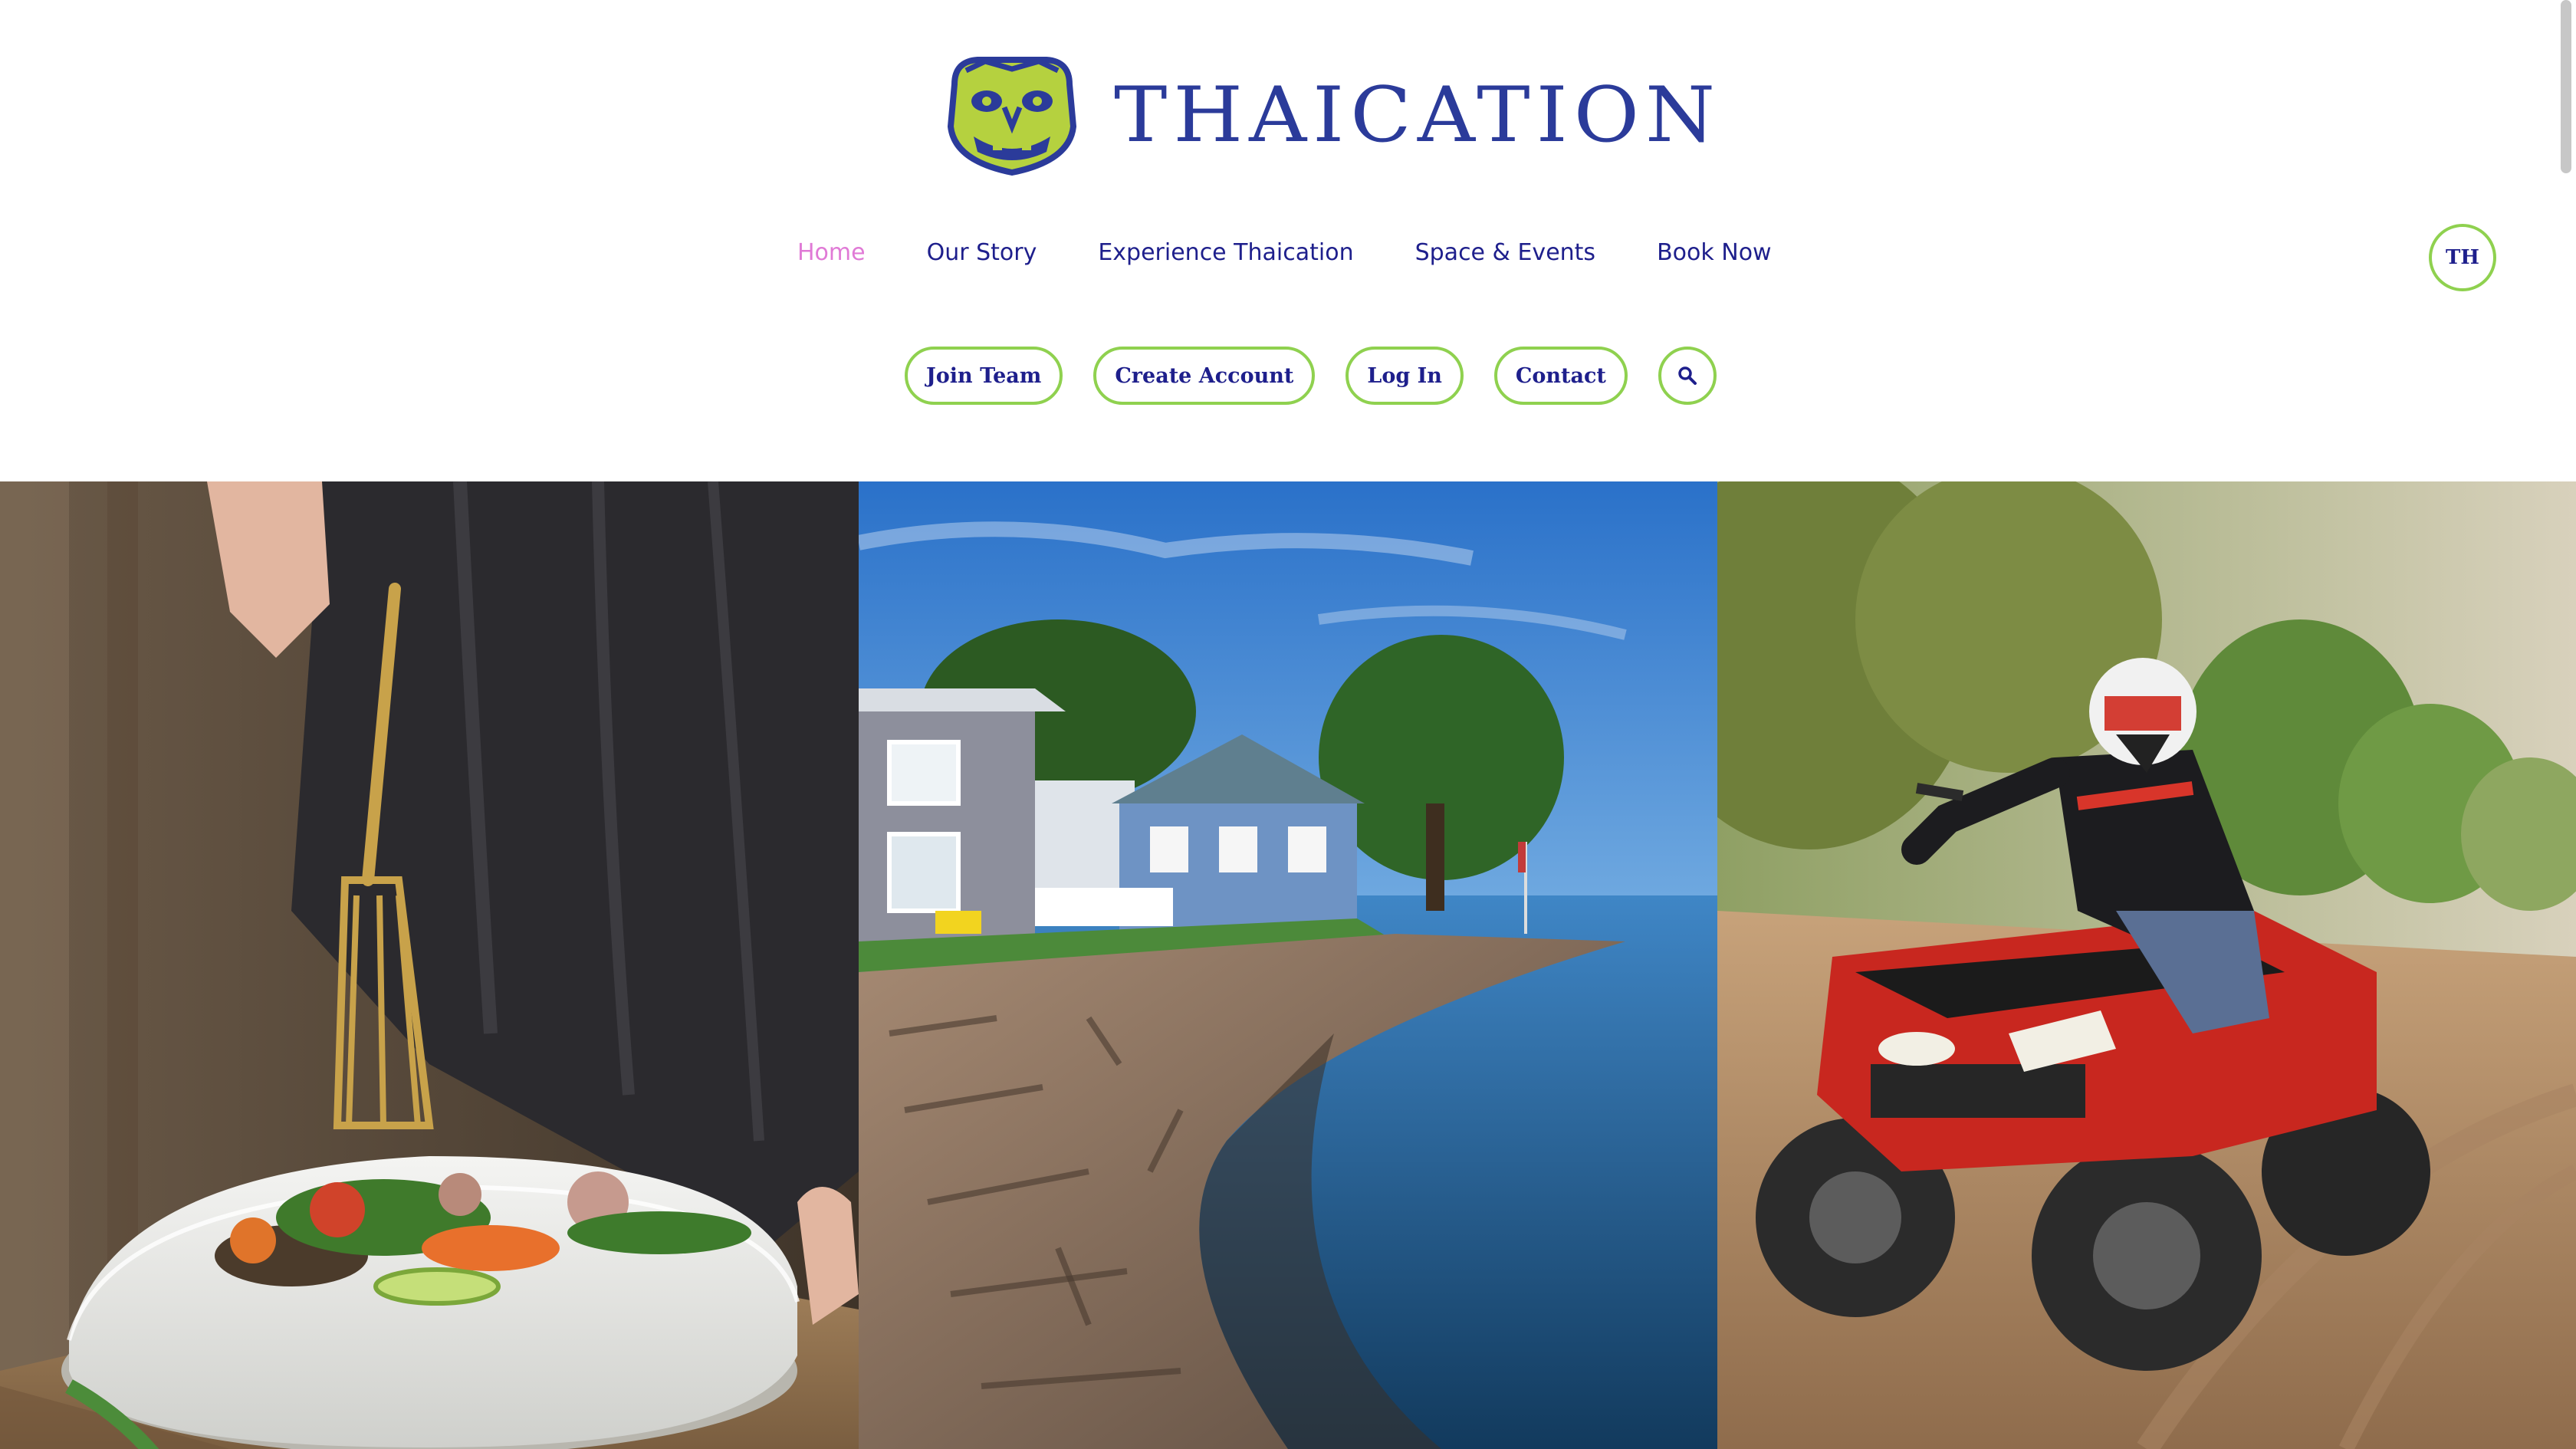 The image size is (2576, 1449). I want to click on join-team-button: Join Team, so click(984, 376).